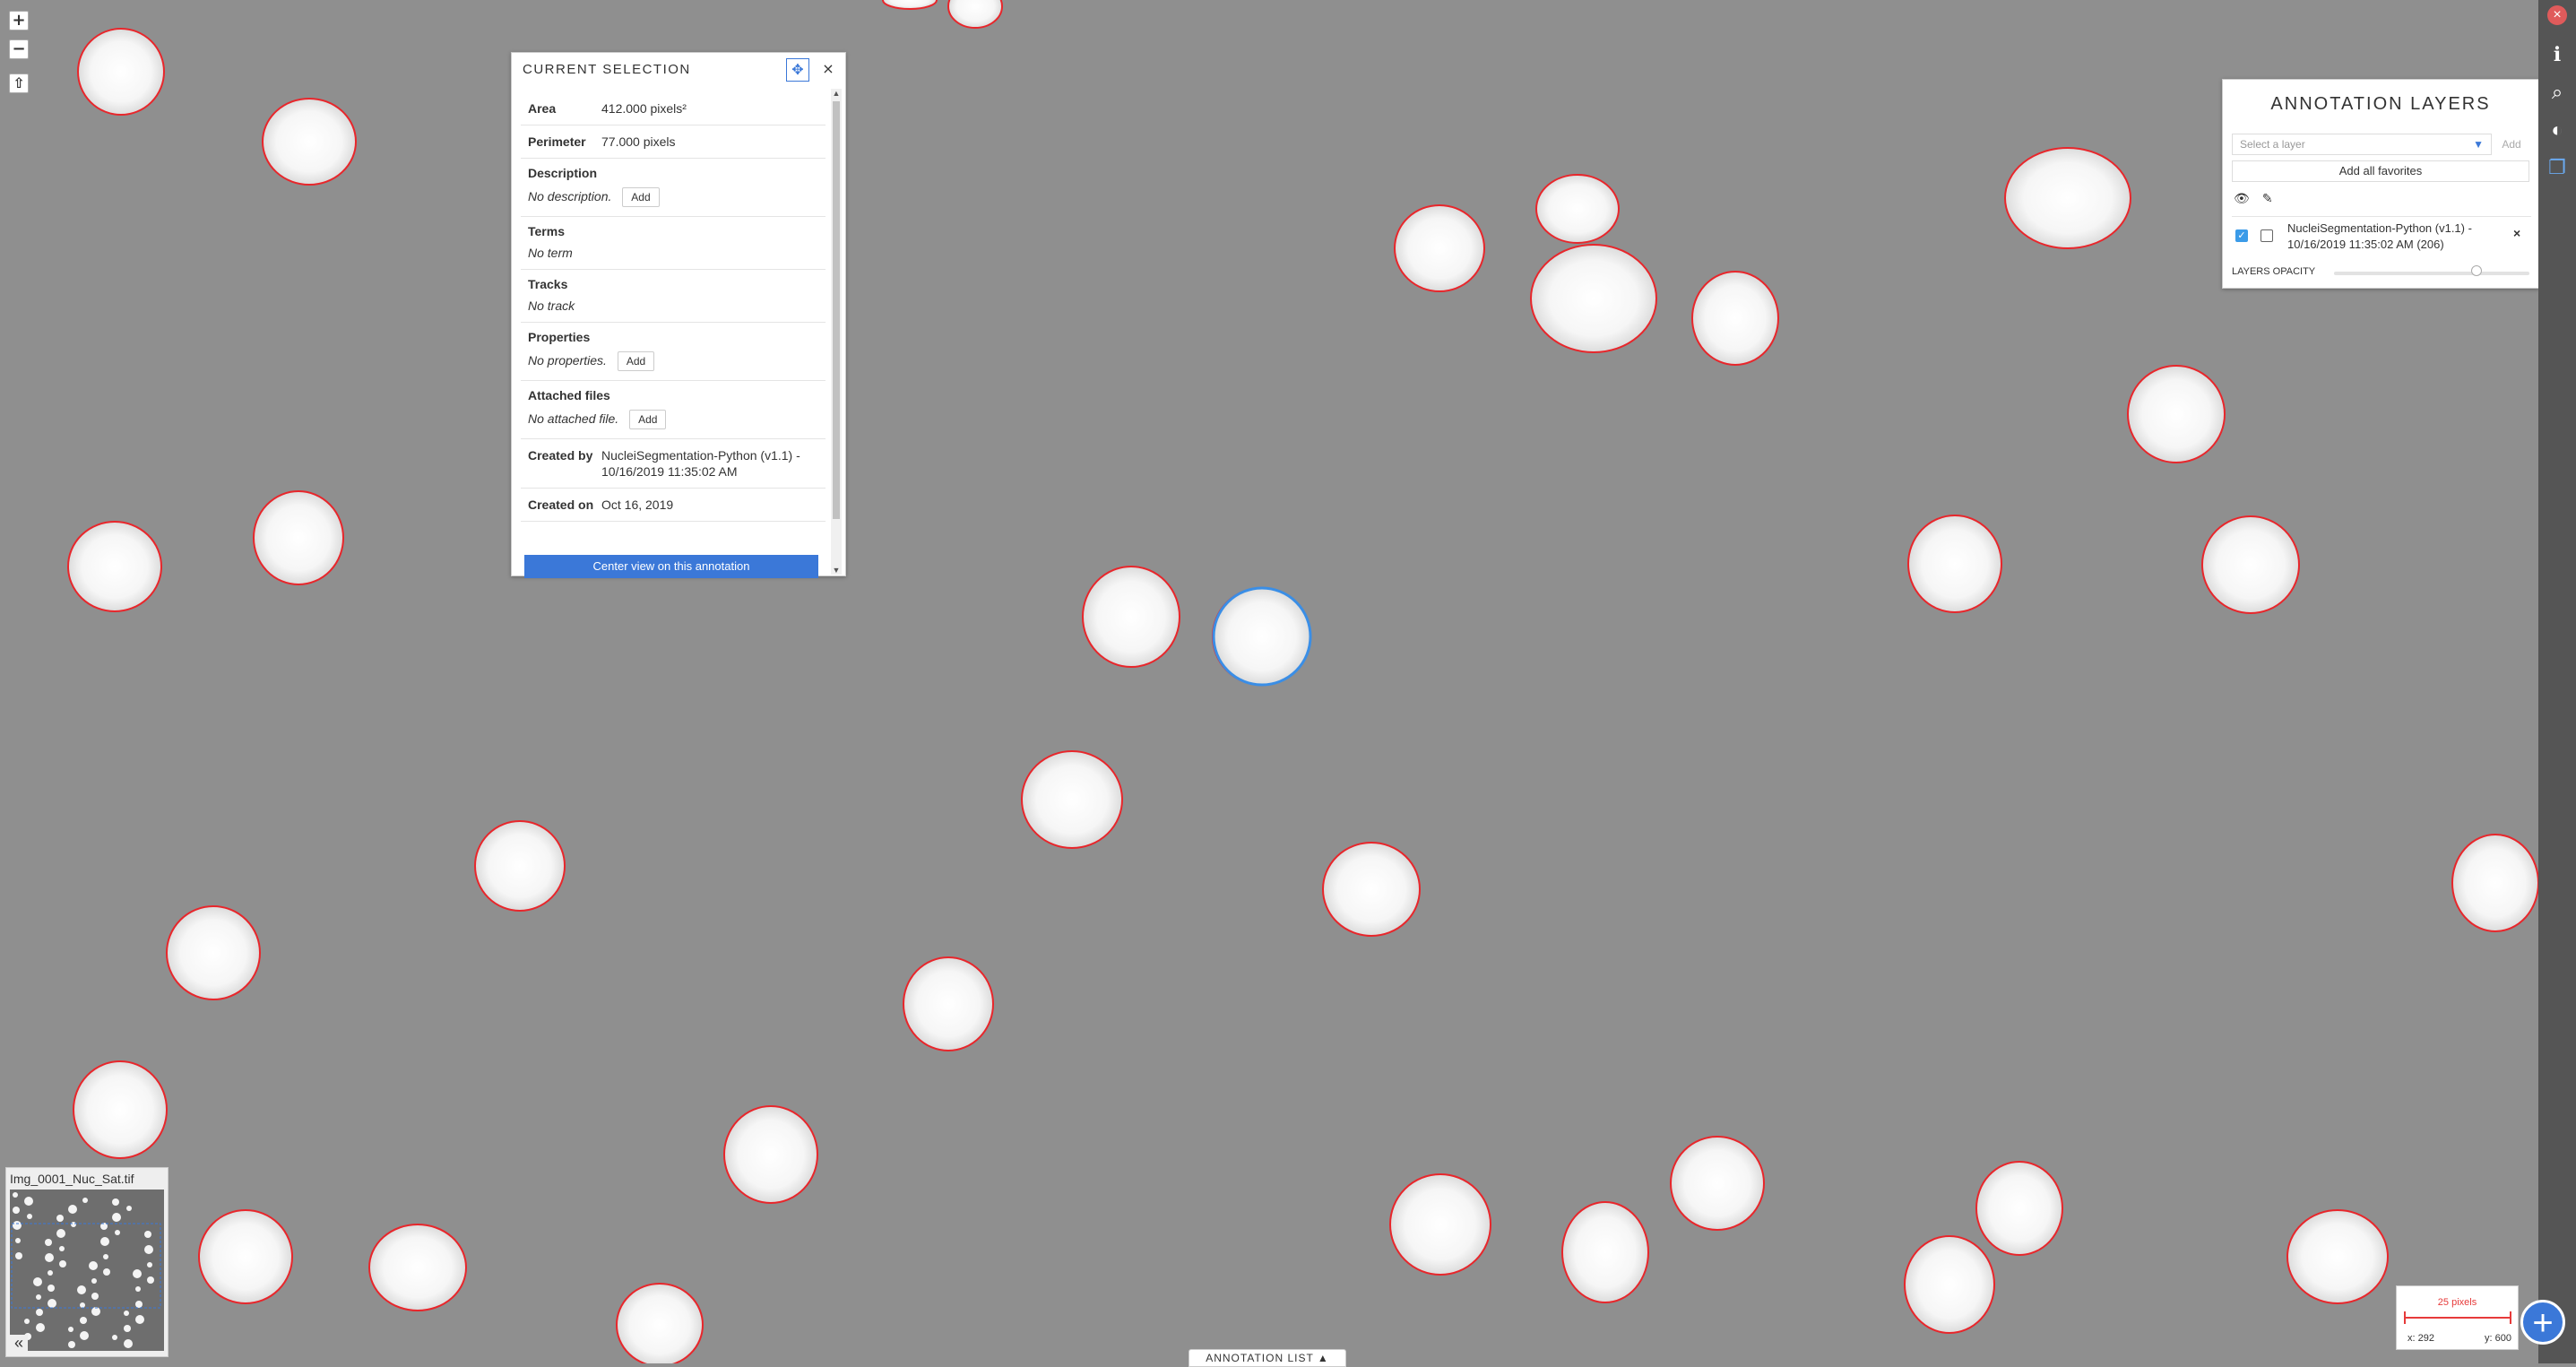  I want to click on layer-visible-checkbox: ✓, so click(2241, 235).